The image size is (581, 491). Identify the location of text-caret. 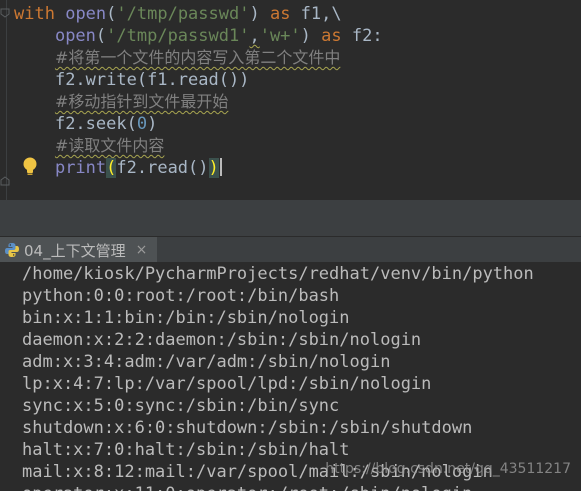
(220, 167).